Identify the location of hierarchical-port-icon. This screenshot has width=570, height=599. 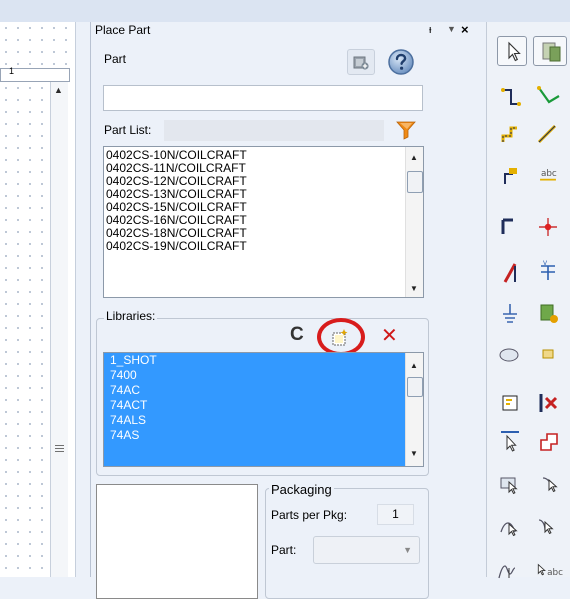
(548, 355).